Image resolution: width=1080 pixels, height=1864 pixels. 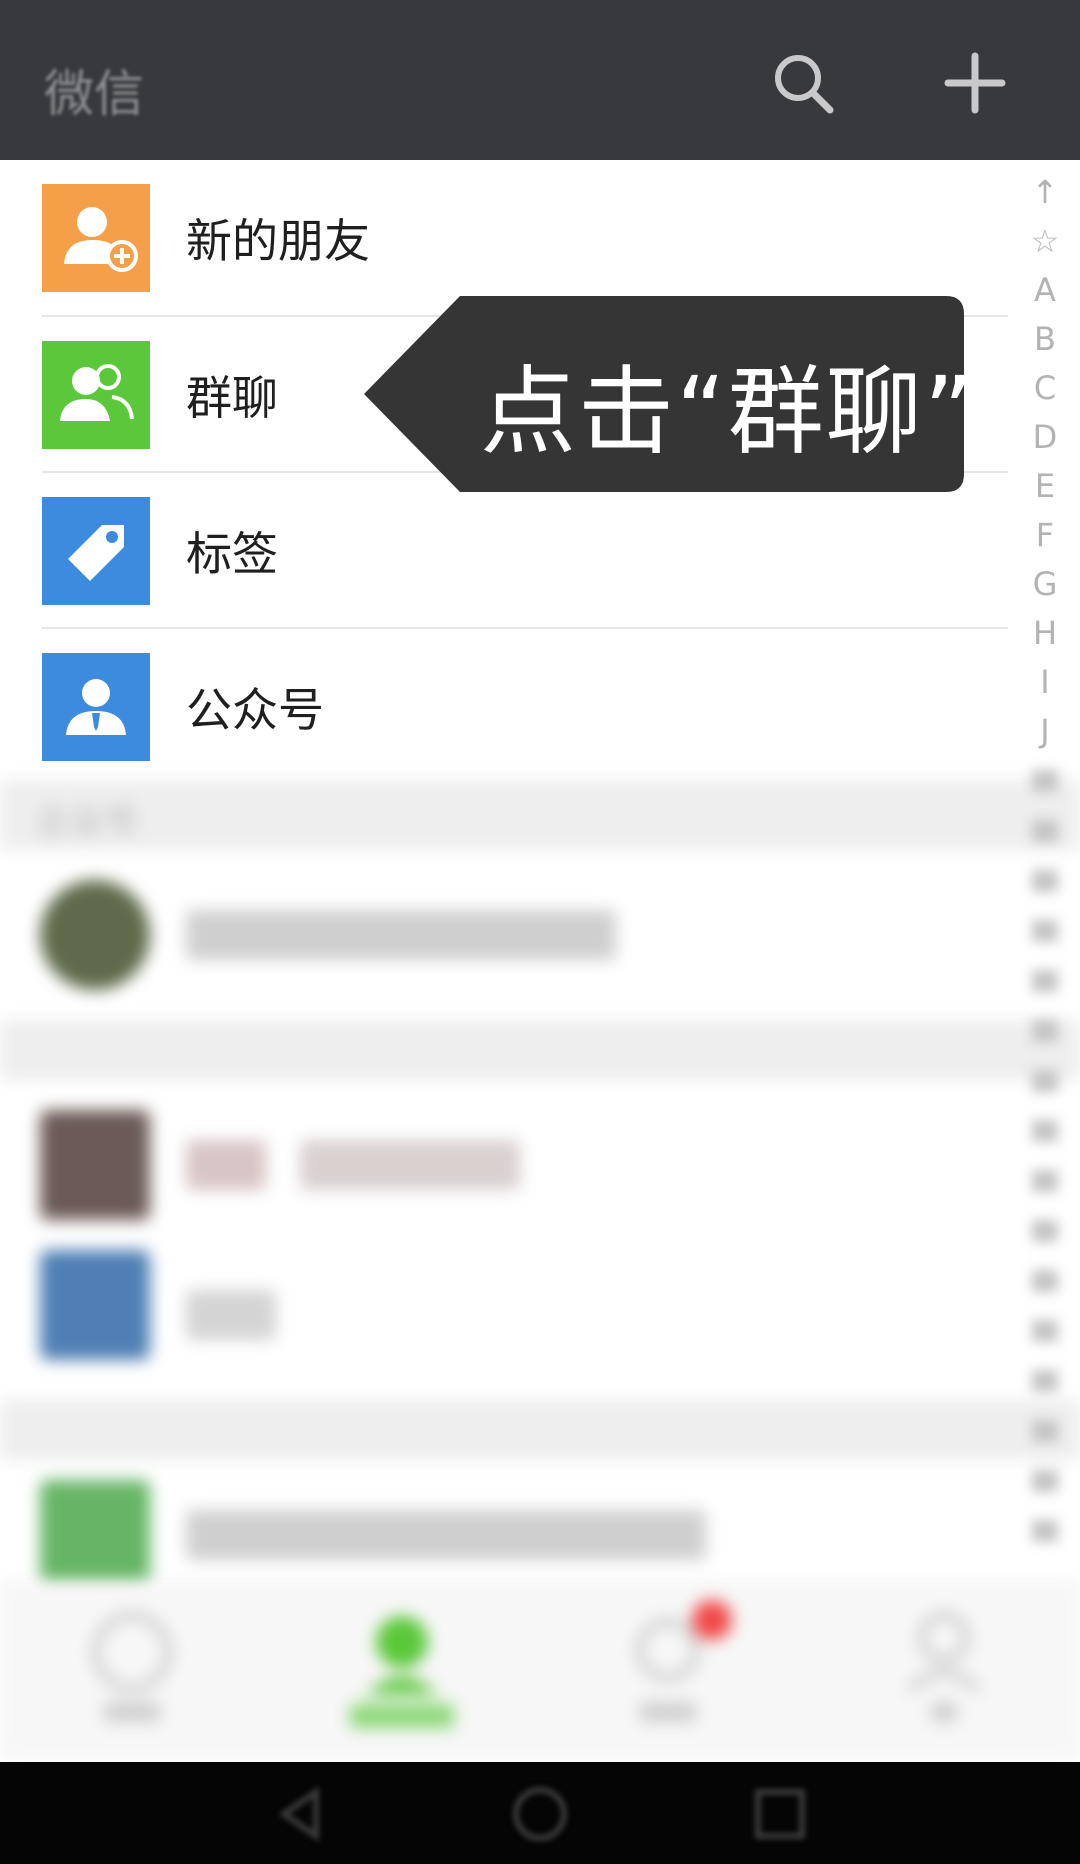 What do you see at coordinates (1045, 437) in the screenshot?
I see `index-letter: D` at bounding box center [1045, 437].